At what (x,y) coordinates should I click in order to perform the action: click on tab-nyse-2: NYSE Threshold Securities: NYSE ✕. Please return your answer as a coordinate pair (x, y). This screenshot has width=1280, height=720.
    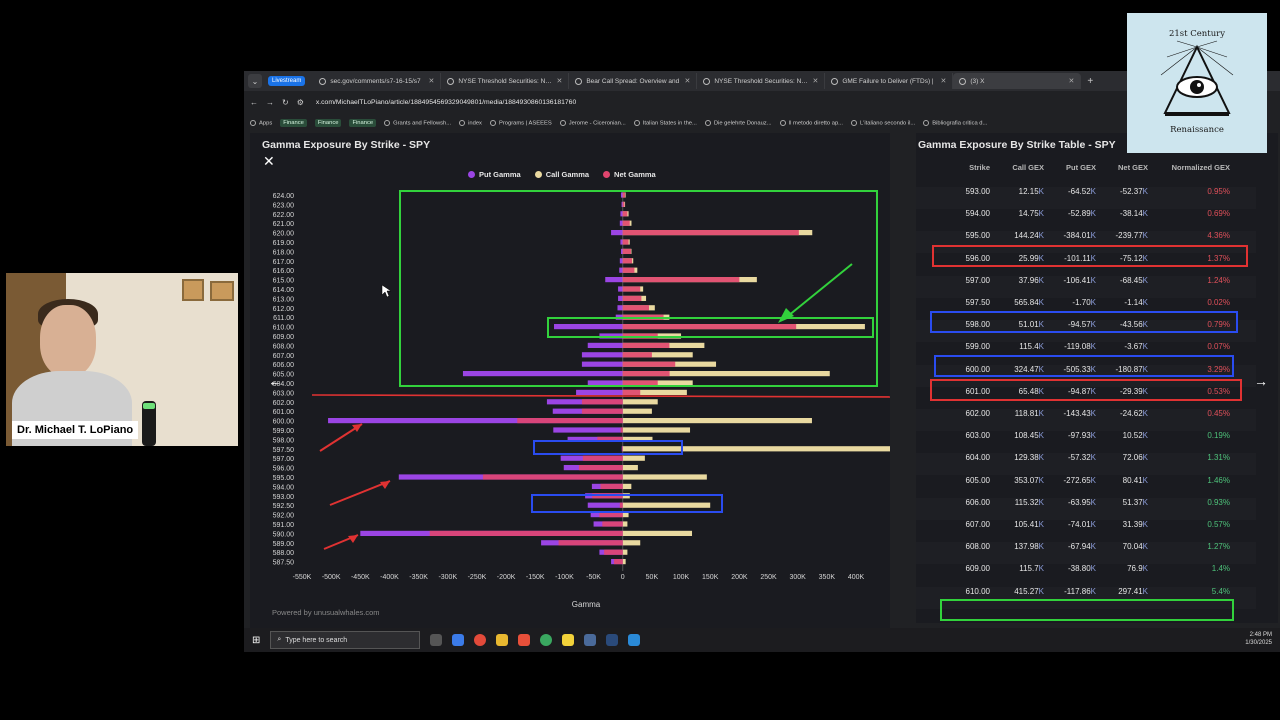
    Looking at the image, I should click on (761, 81).